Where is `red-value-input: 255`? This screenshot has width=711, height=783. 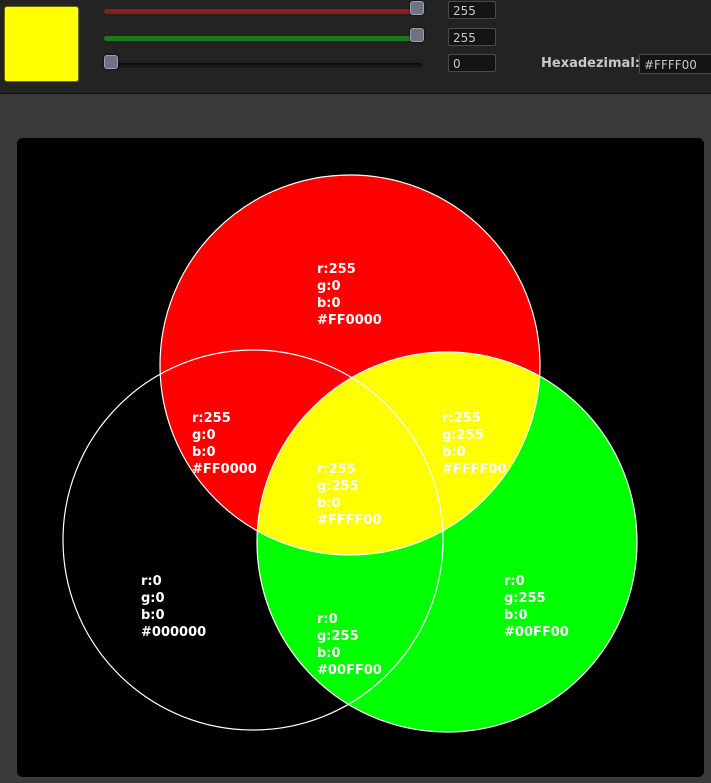 red-value-input: 255 is located at coordinates (472, 10).